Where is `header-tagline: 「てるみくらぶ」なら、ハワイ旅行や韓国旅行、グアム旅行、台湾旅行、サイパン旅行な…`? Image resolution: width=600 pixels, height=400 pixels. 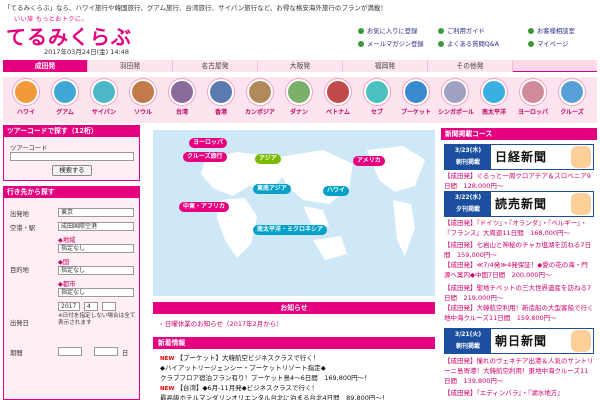 header-tagline: 「てるみくらぶ」なら、ハワイ旅行や韓国旅行、グアム旅行、台湾旅行、サイパン旅行な… is located at coordinates (195, 8).